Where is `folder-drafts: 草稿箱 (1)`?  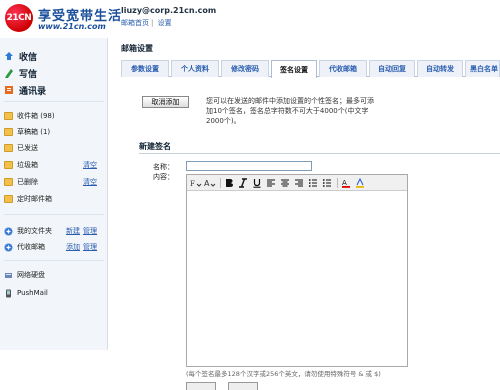 folder-drafts: 草稿箱 (1) is located at coordinates (54, 132).